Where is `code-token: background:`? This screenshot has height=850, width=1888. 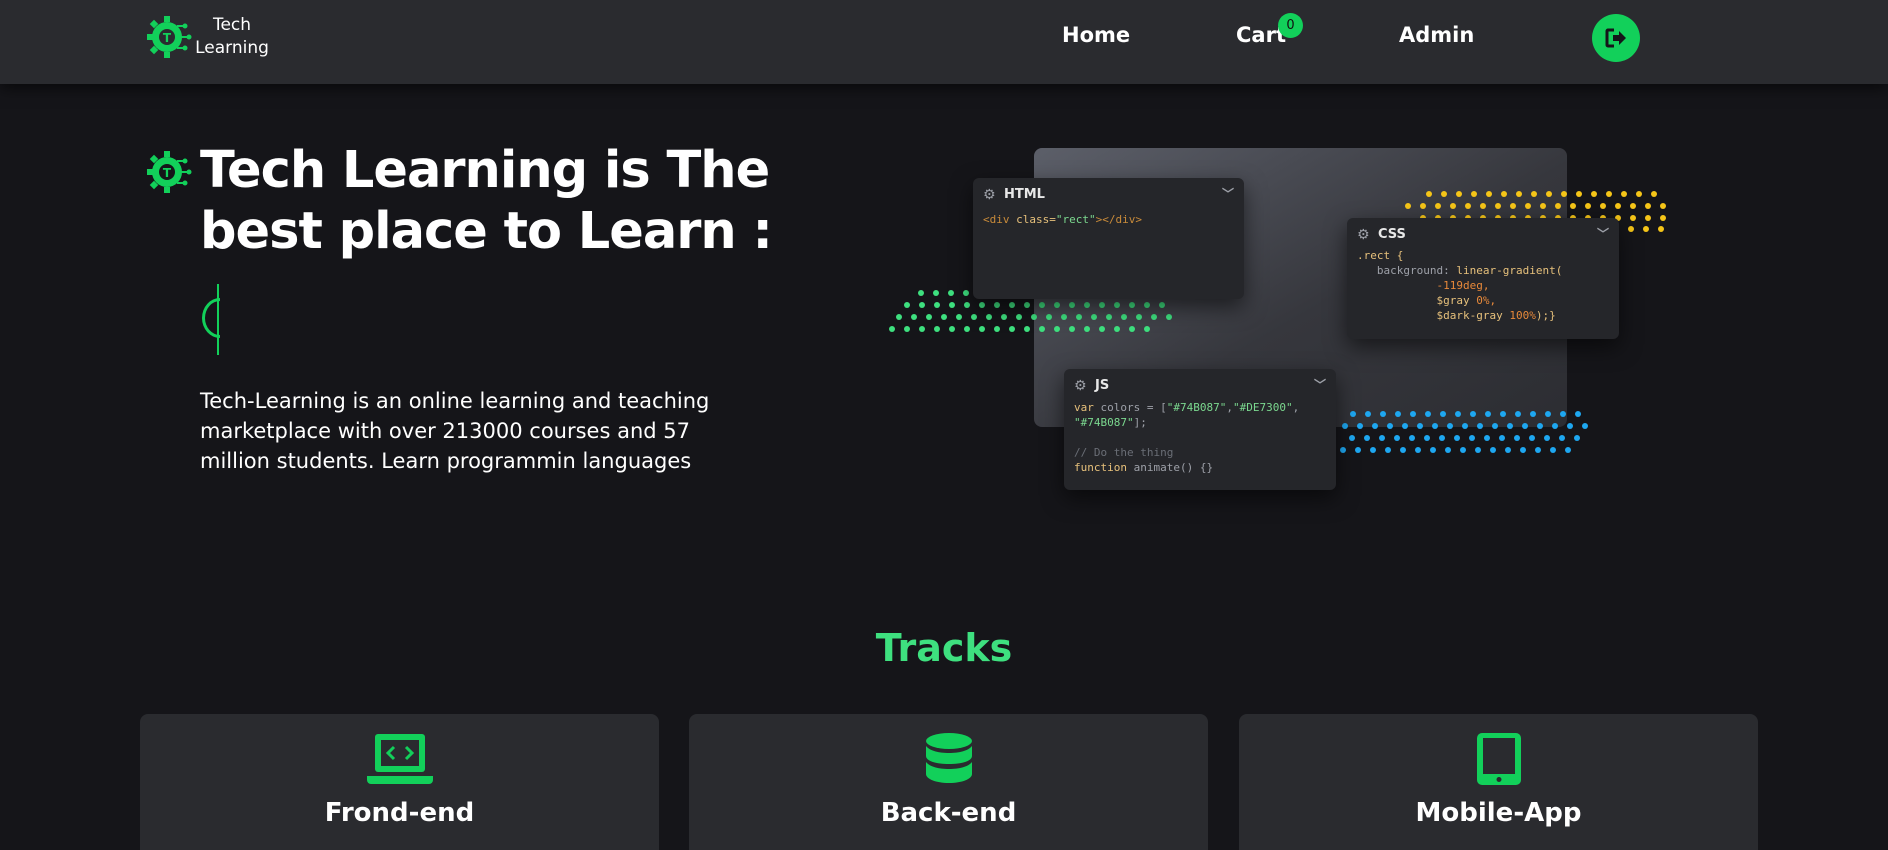
code-token: background: is located at coordinates (1413, 270).